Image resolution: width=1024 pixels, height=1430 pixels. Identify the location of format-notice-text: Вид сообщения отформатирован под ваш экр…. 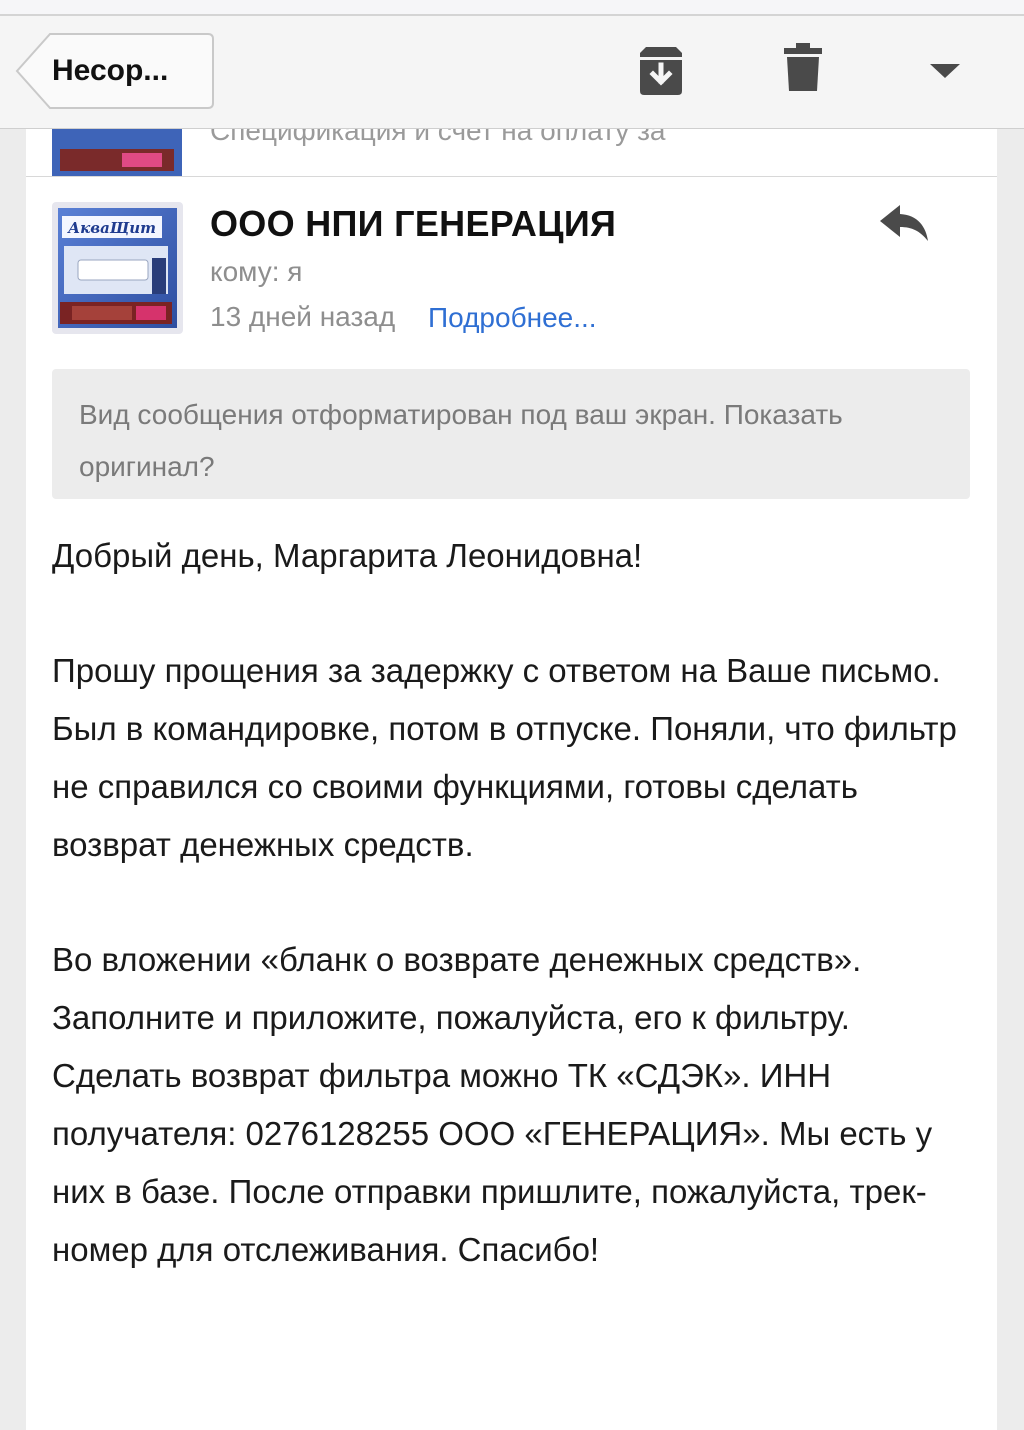
(461, 440).